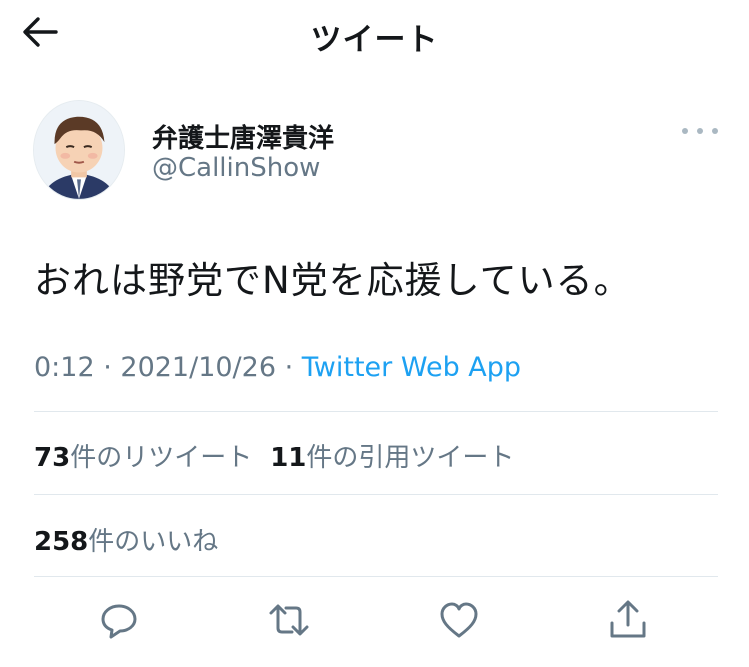  I want to click on retweets-count: 73, so click(52, 458).